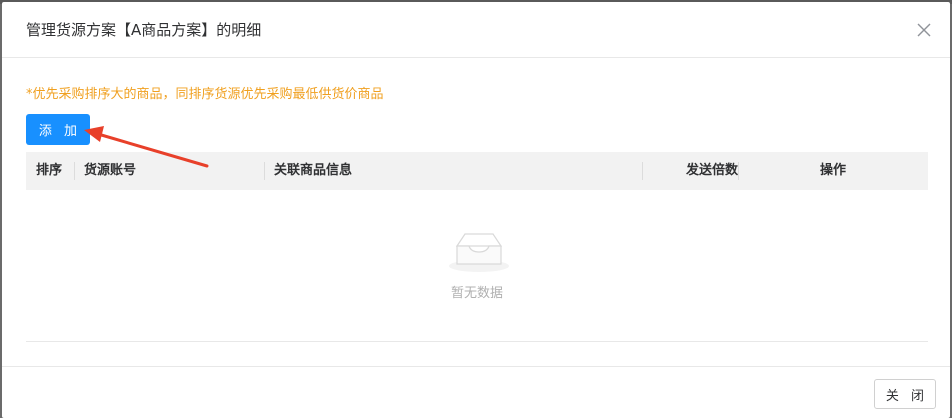  What do you see at coordinates (477, 171) in the screenshot?
I see `table-header: 排序 货源账号 关联商品信息 发送倍数 操作` at bounding box center [477, 171].